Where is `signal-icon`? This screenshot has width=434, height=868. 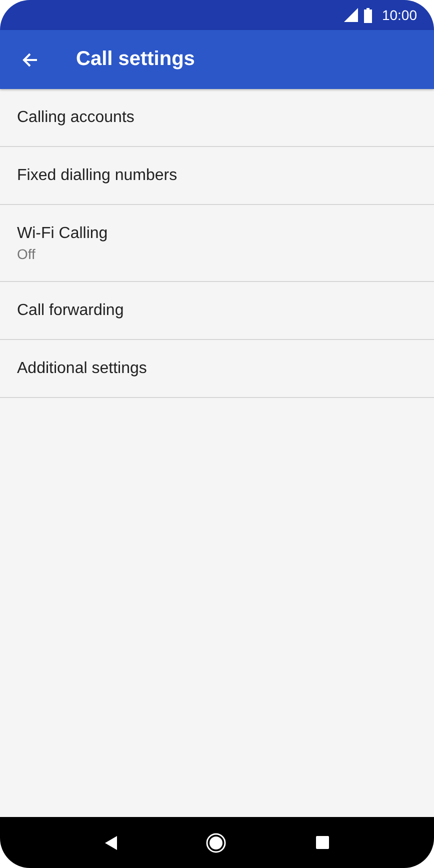 signal-icon is located at coordinates (351, 15).